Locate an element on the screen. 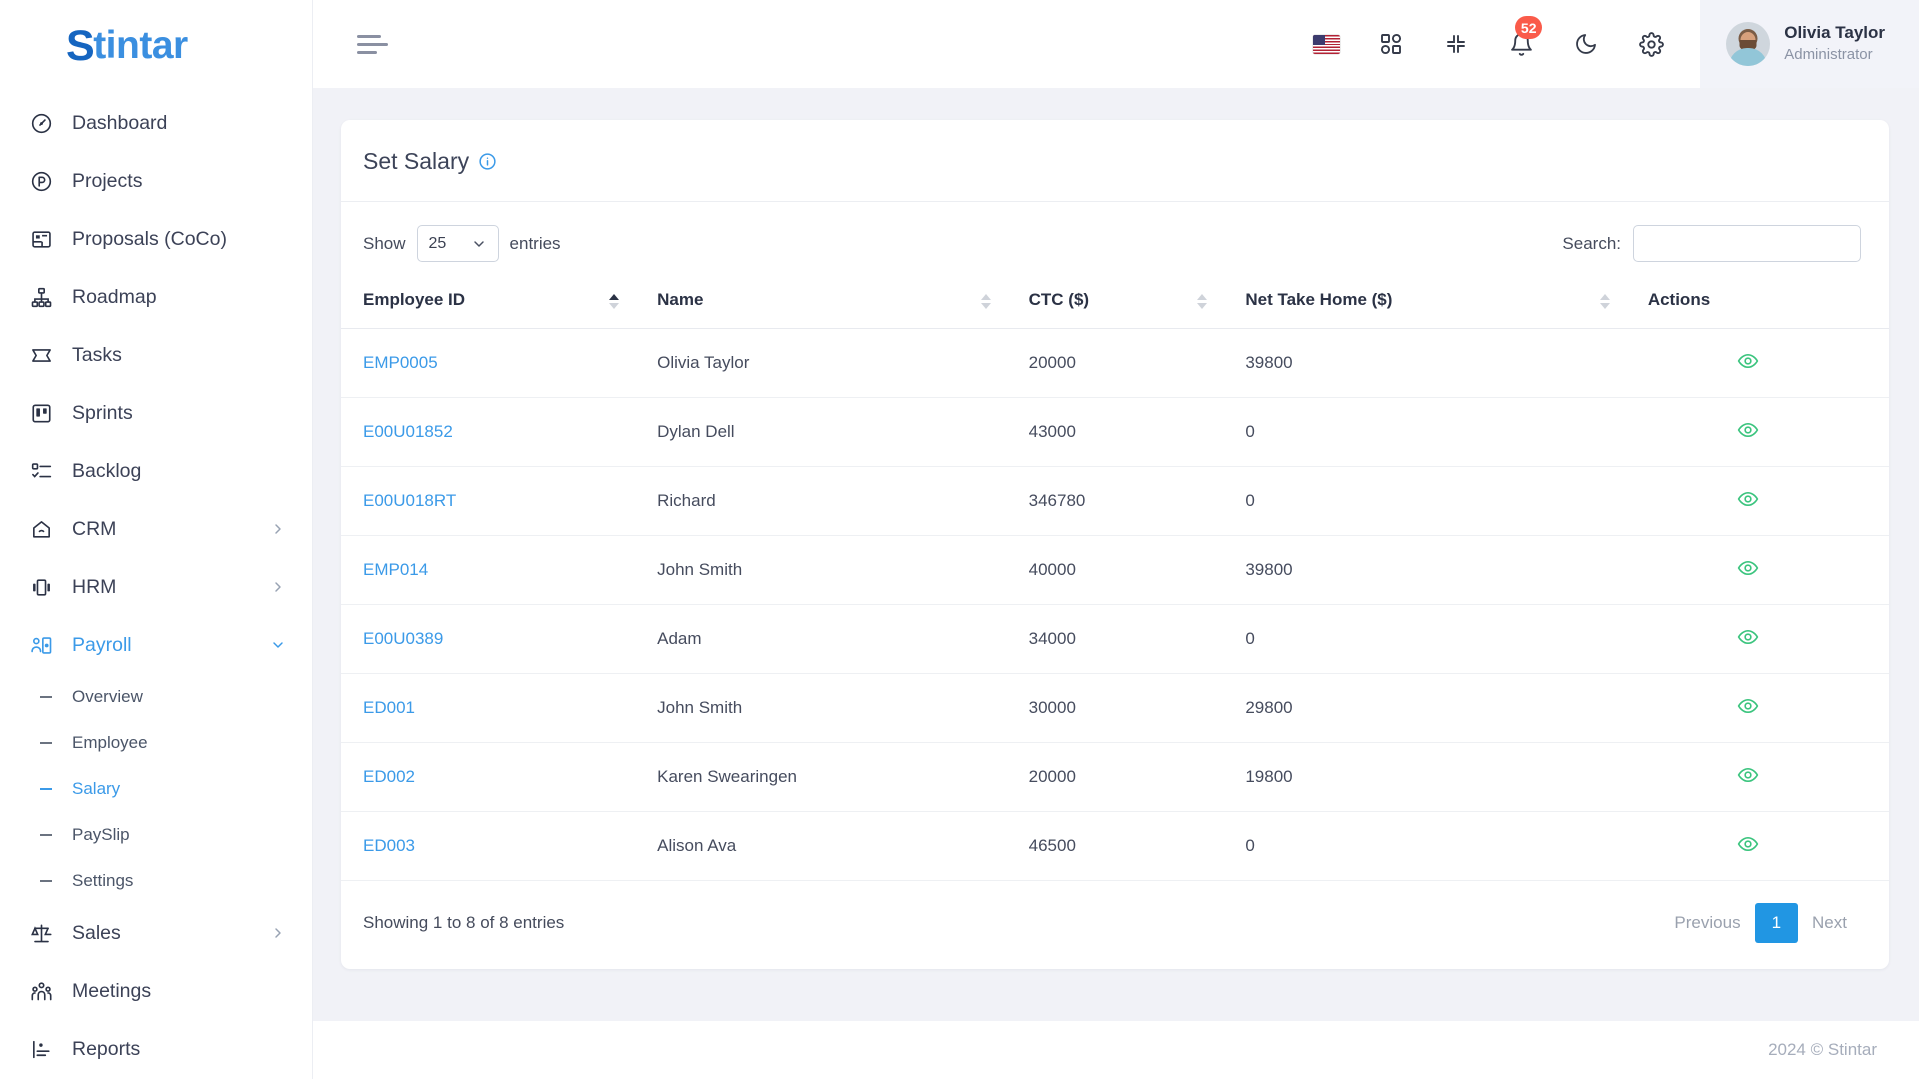 Image resolution: width=1919 pixels, height=1079 pixels. sidebar-subitem-payslip: PaySlip is located at coordinates (156, 835).